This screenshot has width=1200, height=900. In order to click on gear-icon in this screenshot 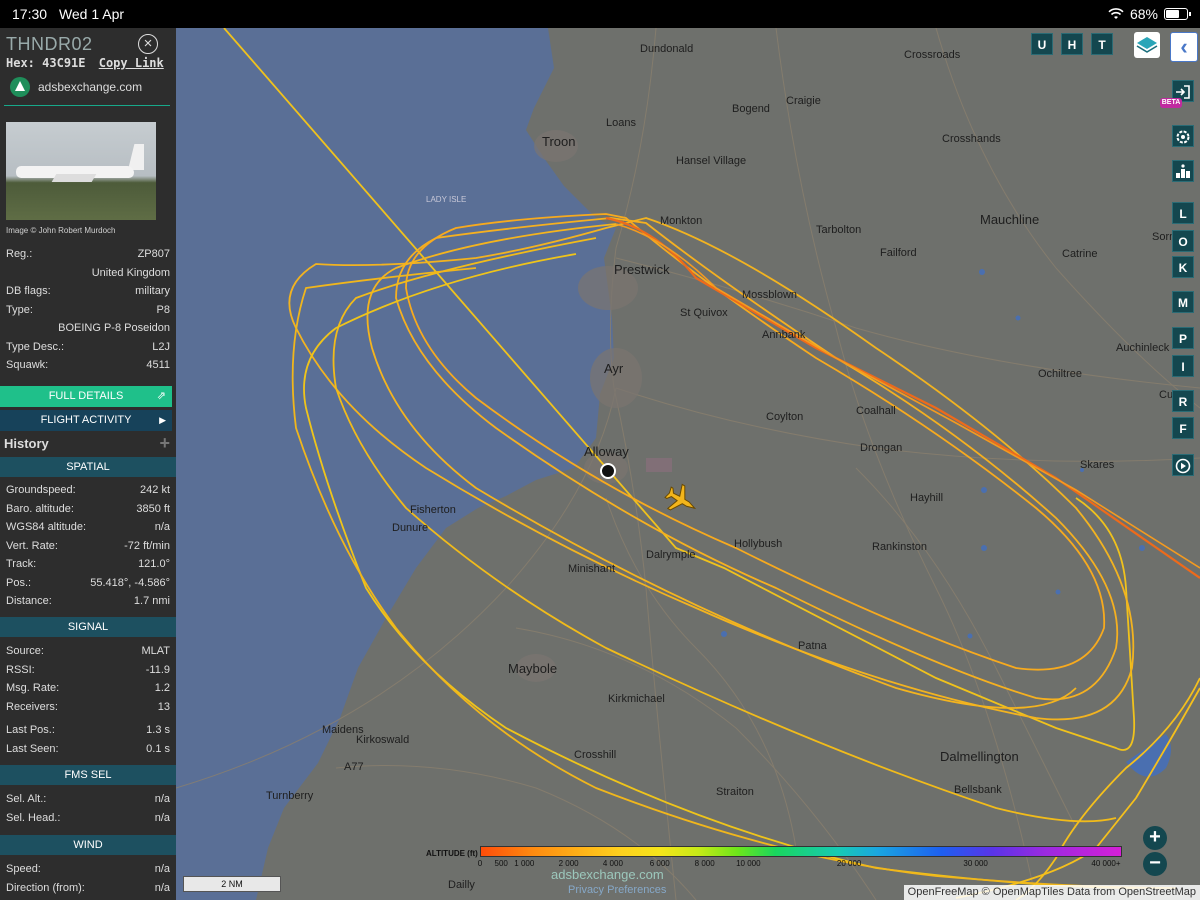, I will do `click(1183, 137)`.